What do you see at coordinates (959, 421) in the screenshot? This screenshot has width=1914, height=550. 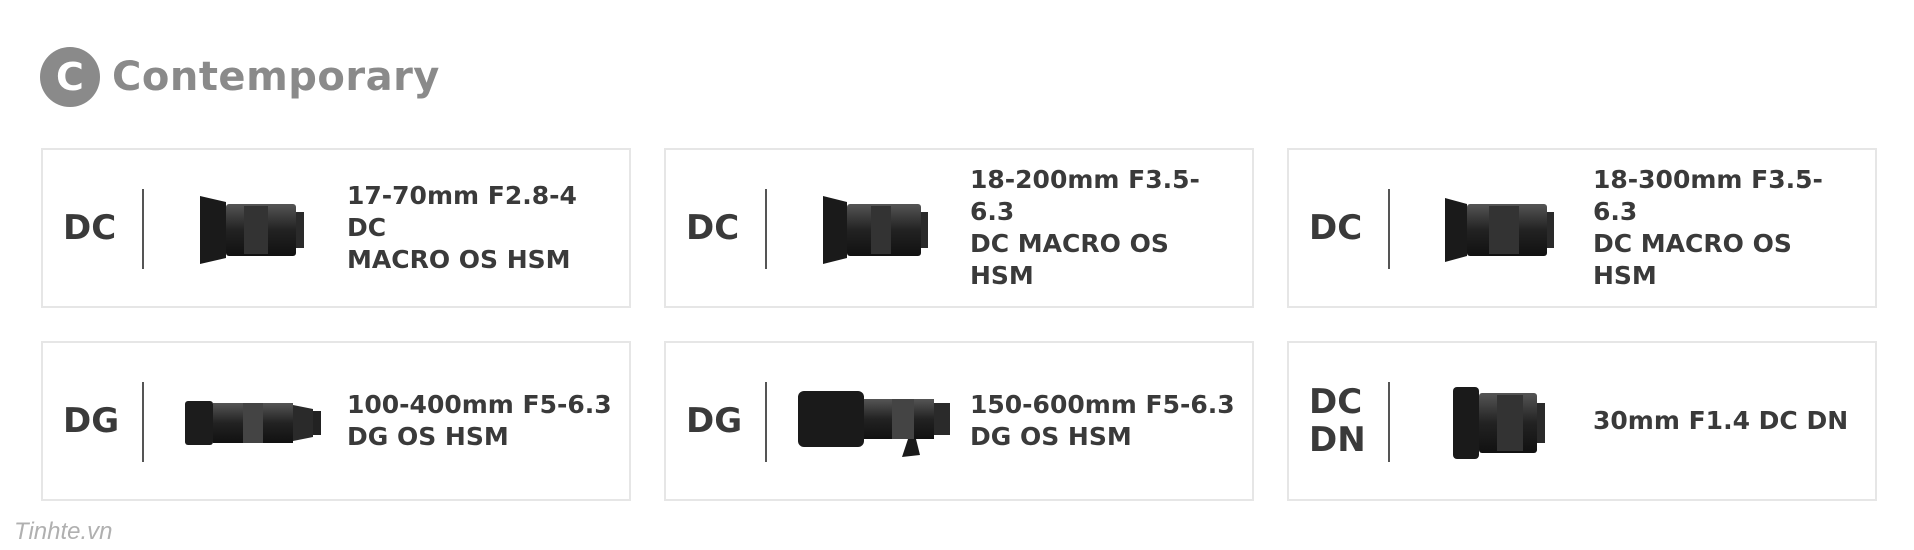 I see `lens-card: DG 150-600mm F5-6.3 DG OS HSM` at bounding box center [959, 421].